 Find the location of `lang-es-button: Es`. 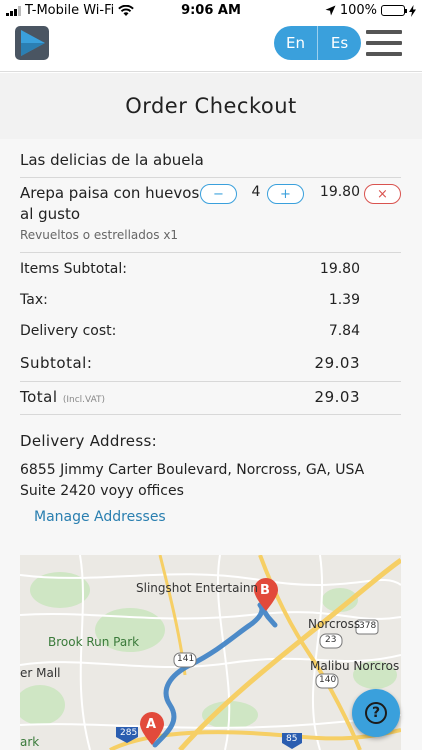

lang-es-button: Es is located at coordinates (339, 43).